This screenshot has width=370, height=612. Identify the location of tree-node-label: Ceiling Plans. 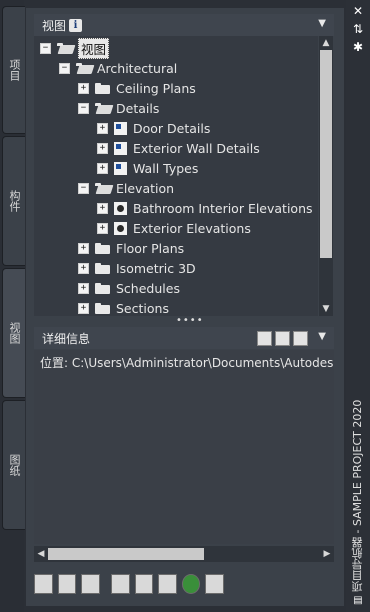
(156, 88).